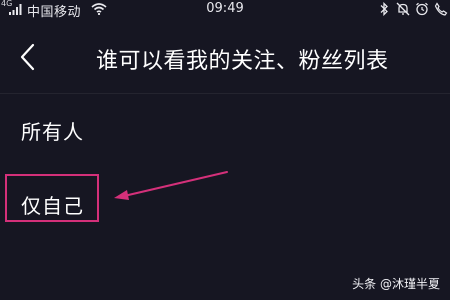  Describe the element at coordinates (396, 284) in the screenshot. I see `watermark: 头条 @沐瑾半夏` at that location.